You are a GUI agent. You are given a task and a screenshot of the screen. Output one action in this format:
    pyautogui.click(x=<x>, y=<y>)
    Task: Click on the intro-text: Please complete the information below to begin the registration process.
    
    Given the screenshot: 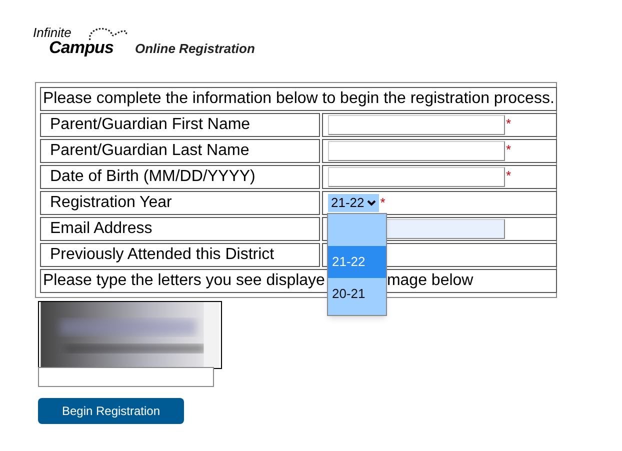 What is the action you would take?
    pyautogui.click(x=298, y=98)
    